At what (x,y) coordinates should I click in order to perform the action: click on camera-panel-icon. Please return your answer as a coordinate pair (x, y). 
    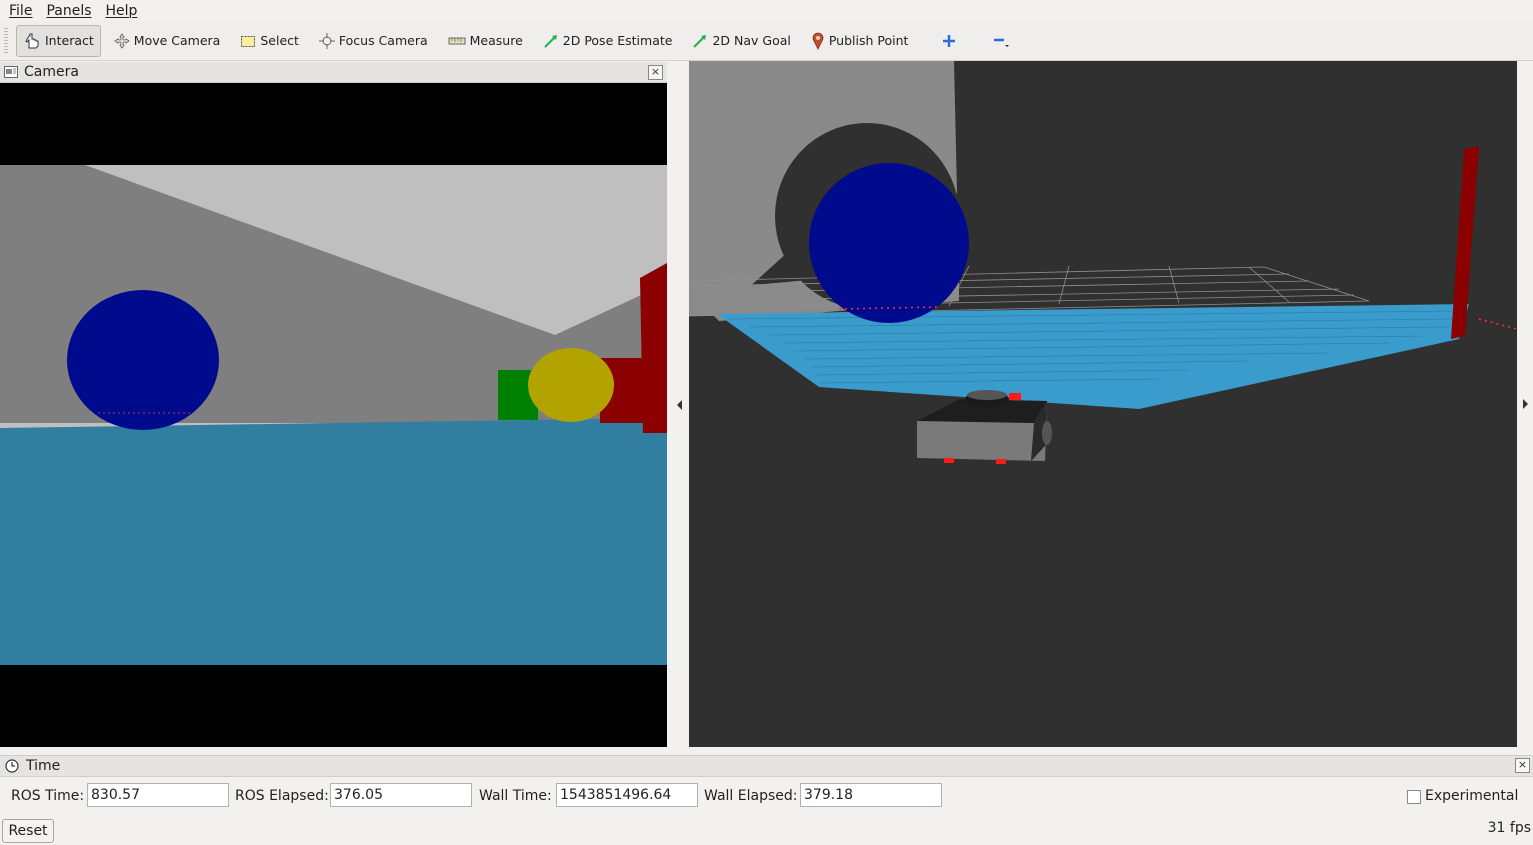
    Looking at the image, I should click on (11, 72).